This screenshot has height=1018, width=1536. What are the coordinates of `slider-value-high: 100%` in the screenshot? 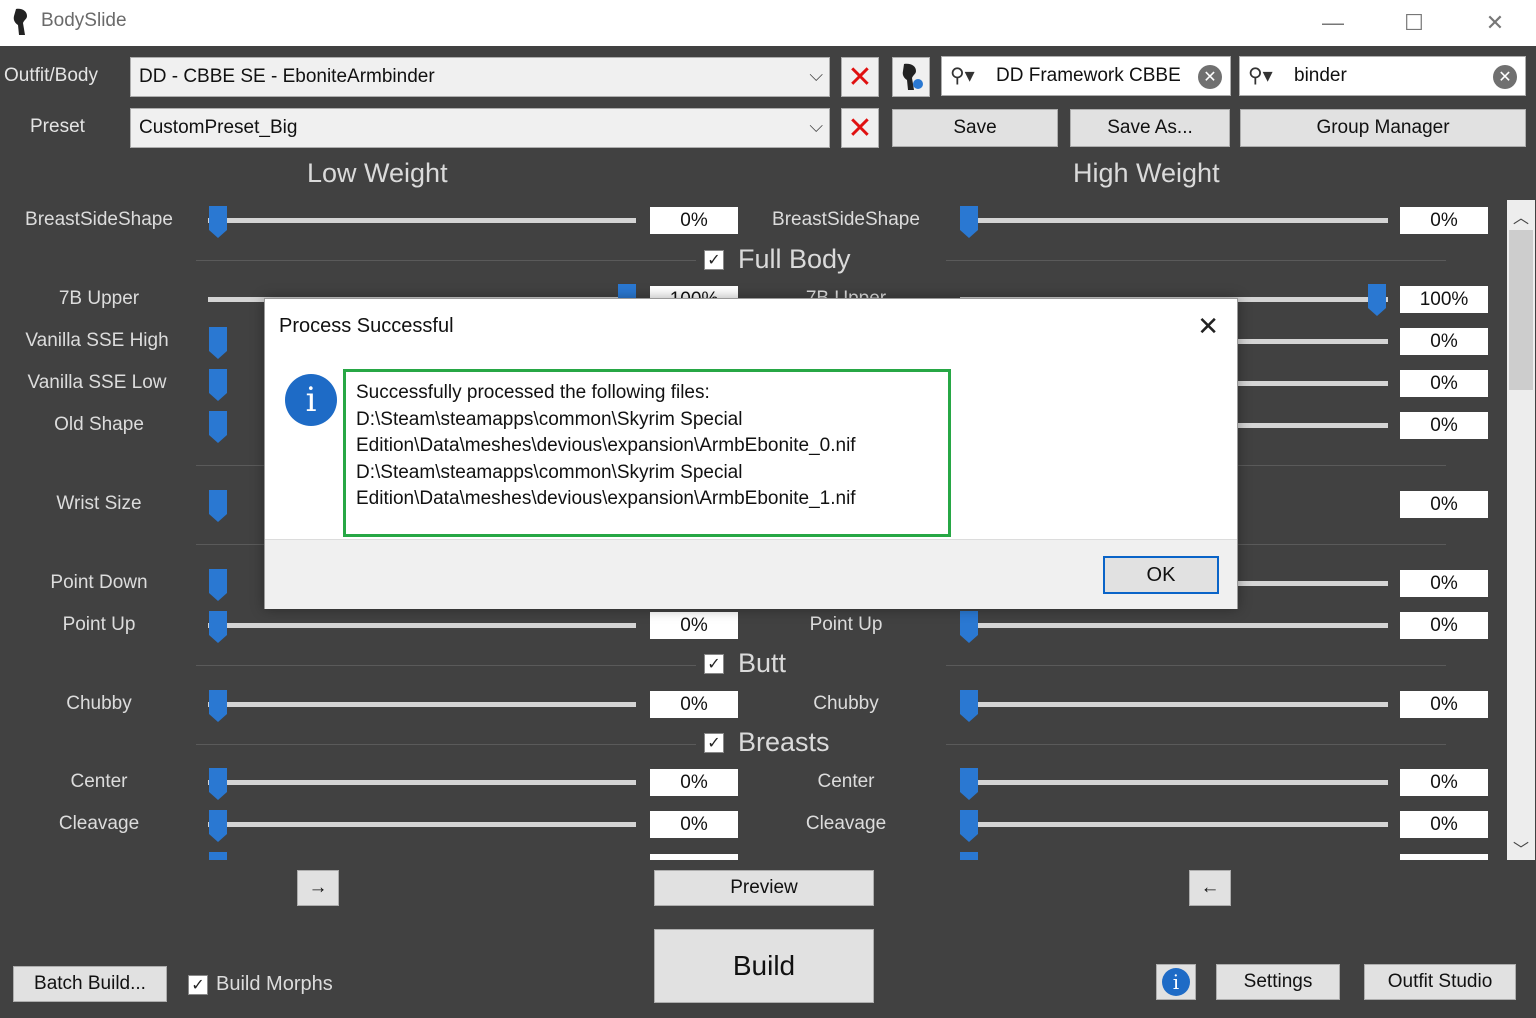 It's located at (1444, 299).